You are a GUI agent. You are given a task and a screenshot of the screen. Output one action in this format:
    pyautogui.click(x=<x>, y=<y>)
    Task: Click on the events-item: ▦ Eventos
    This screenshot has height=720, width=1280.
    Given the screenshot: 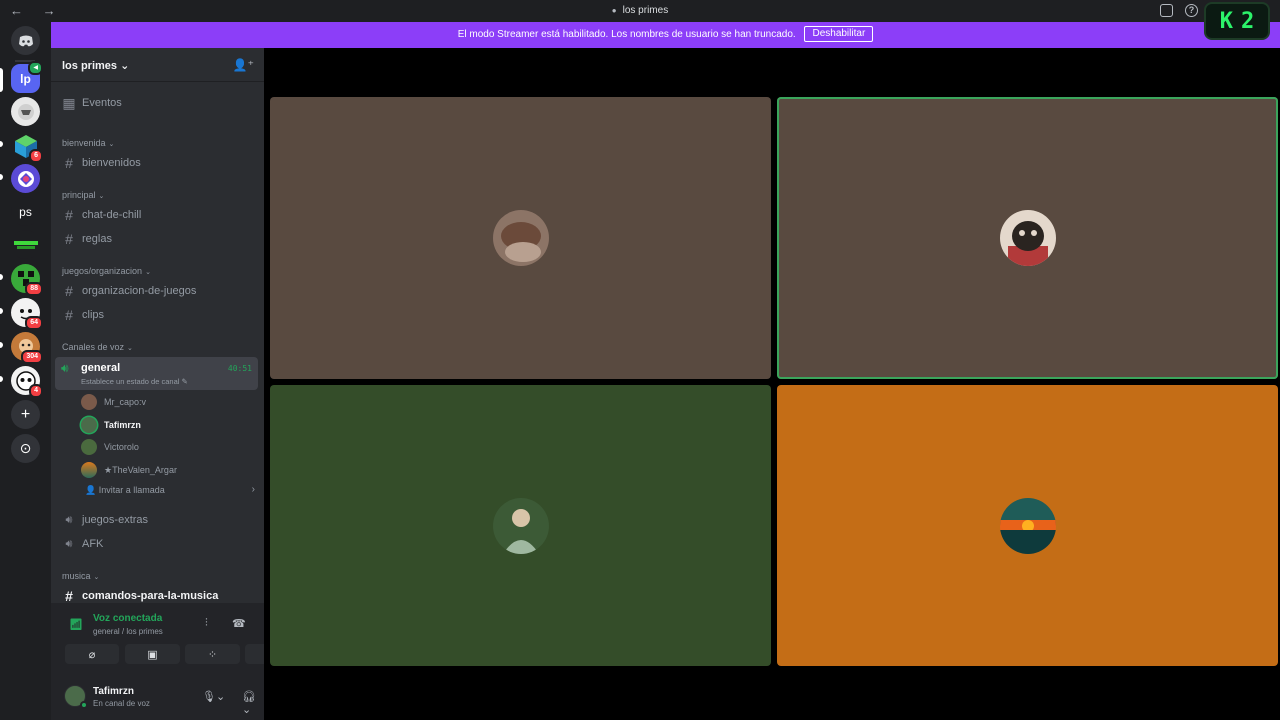 What is the action you would take?
    pyautogui.click(x=158, y=103)
    